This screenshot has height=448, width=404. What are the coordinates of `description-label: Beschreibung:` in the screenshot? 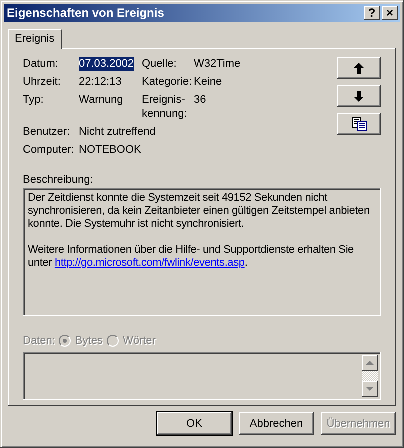 It's located at (58, 180).